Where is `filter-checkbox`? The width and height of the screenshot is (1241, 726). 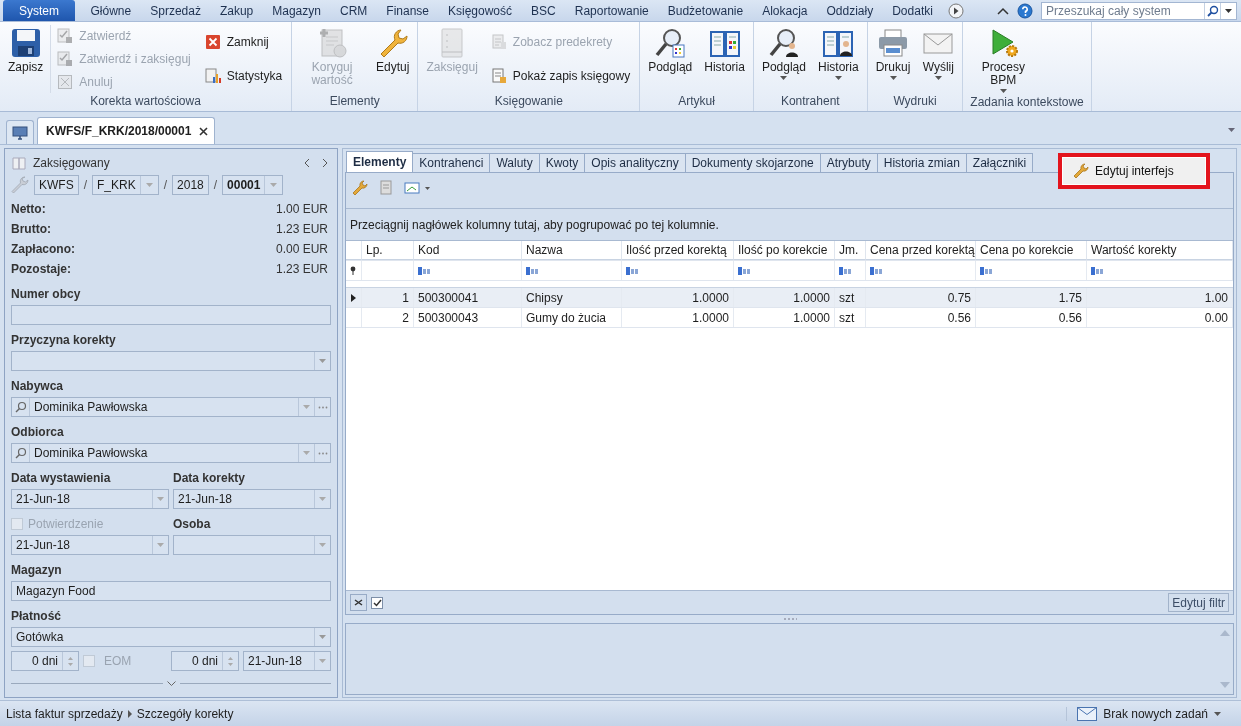 filter-checkbox is located at coordinates (377, 602).